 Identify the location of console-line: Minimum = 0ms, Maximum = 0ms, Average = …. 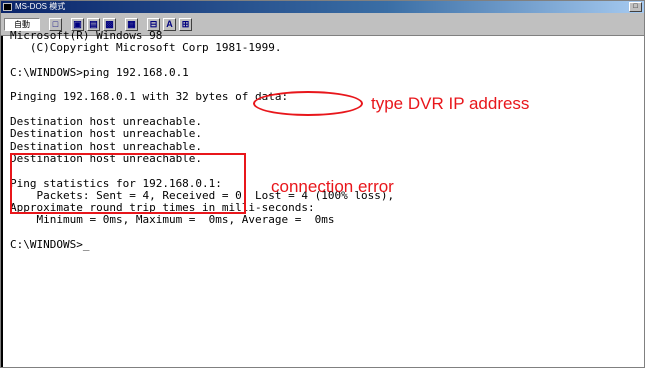
(172, 220).